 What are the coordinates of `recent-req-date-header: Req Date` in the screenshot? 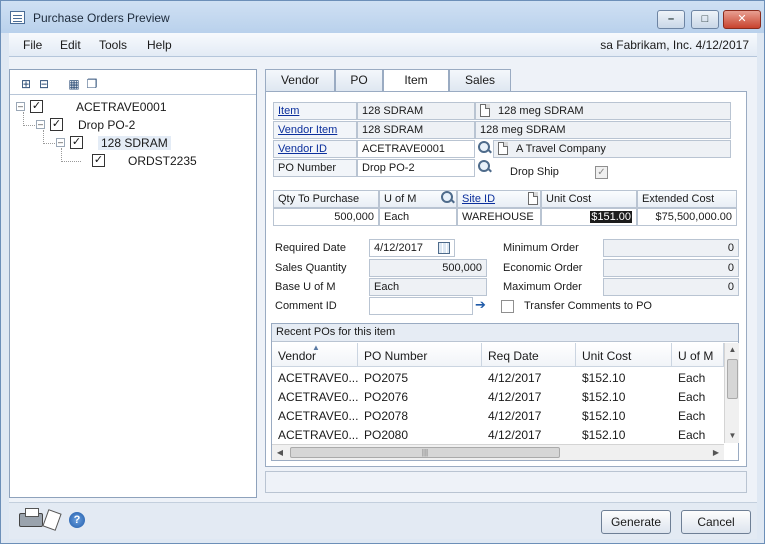 It's located at (529, 355).